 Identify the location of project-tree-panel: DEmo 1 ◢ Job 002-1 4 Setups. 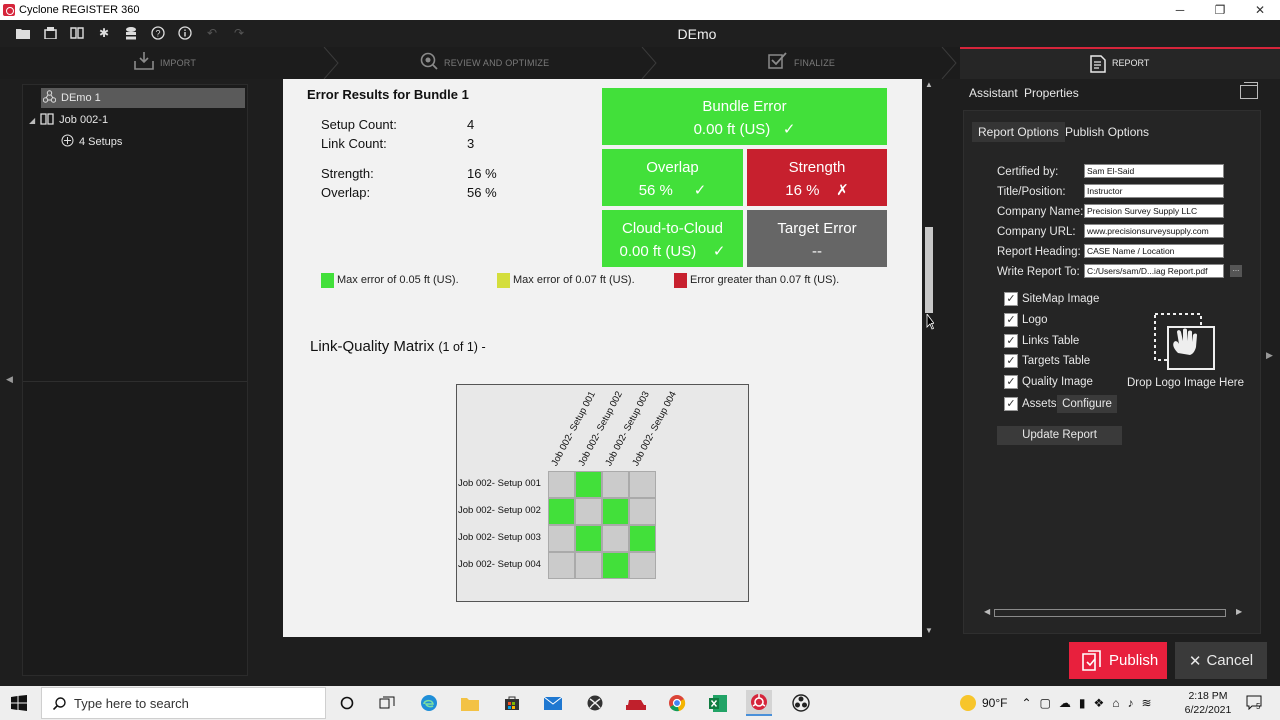
(135, 380).